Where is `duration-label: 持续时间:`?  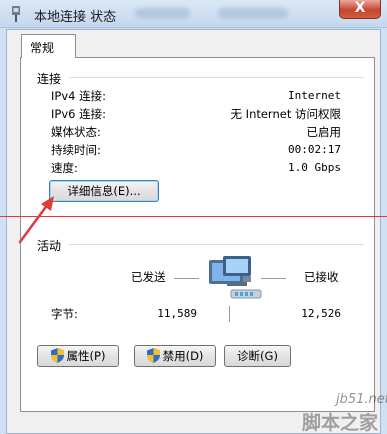
duration-label: 持续时间: is located at coordinates (76, 150).